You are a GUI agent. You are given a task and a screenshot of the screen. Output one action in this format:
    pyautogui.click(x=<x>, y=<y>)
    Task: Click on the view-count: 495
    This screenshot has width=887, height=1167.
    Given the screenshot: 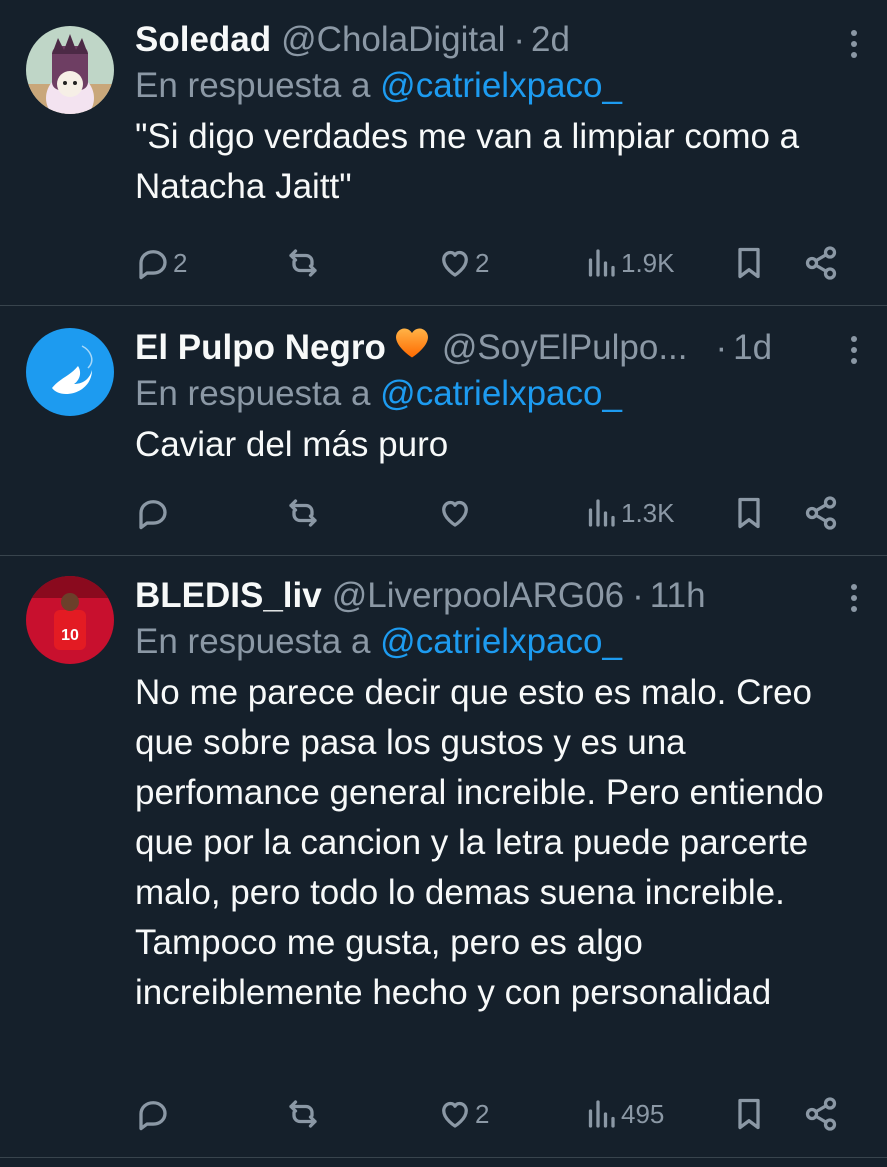 What is the action you would take?
    pyautogui.click(x=643, y=1113)
    